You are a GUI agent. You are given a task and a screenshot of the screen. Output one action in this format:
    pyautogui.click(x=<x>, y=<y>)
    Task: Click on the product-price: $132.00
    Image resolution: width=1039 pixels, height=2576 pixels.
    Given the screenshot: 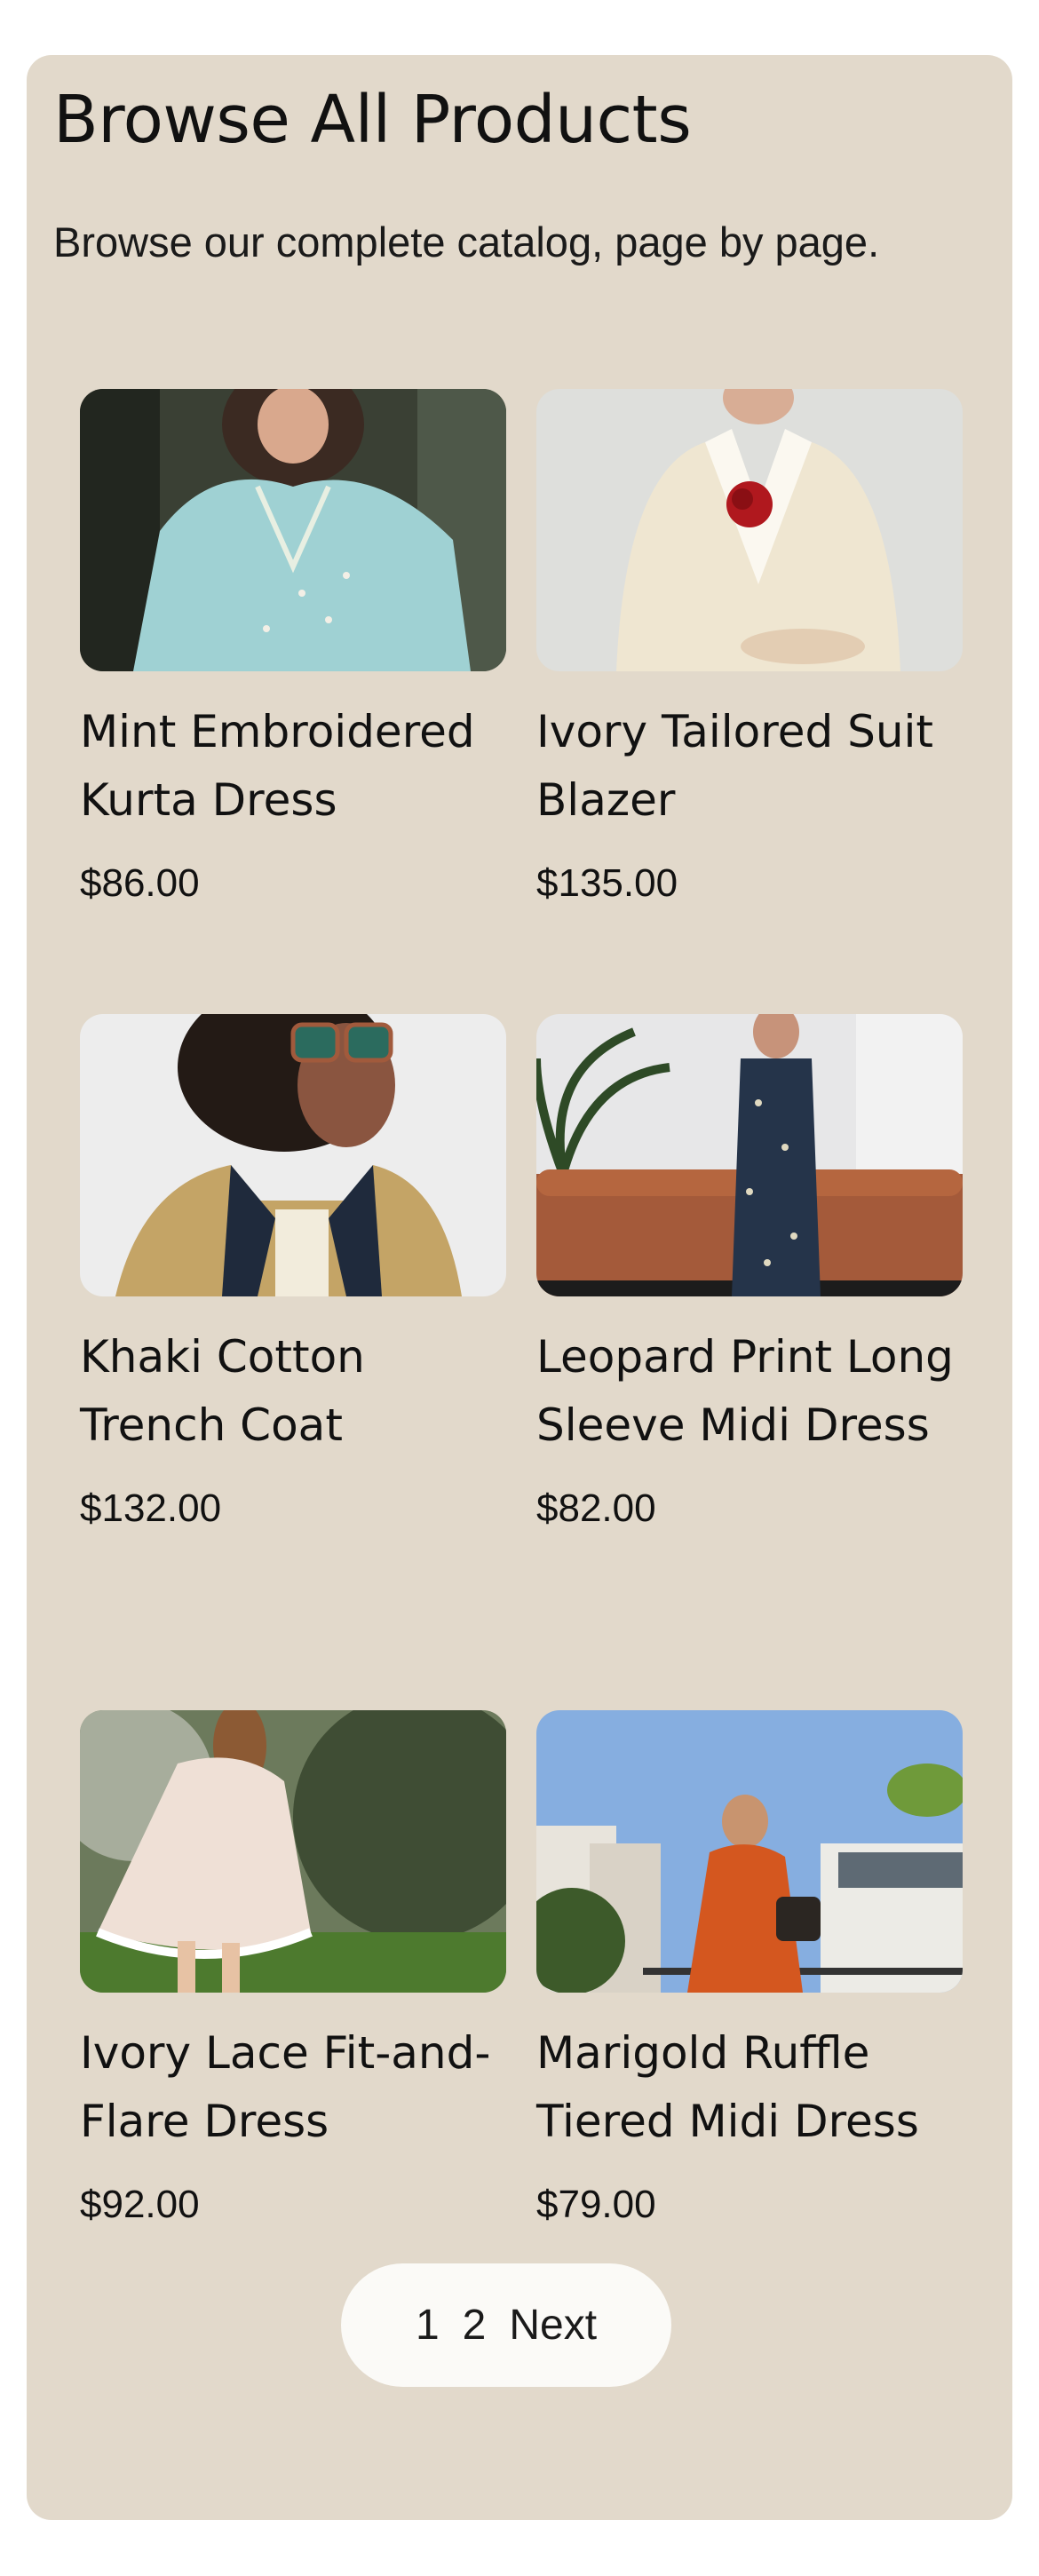 What is the action you would take?
    pyautogui.click(x=151, y=1508)
    